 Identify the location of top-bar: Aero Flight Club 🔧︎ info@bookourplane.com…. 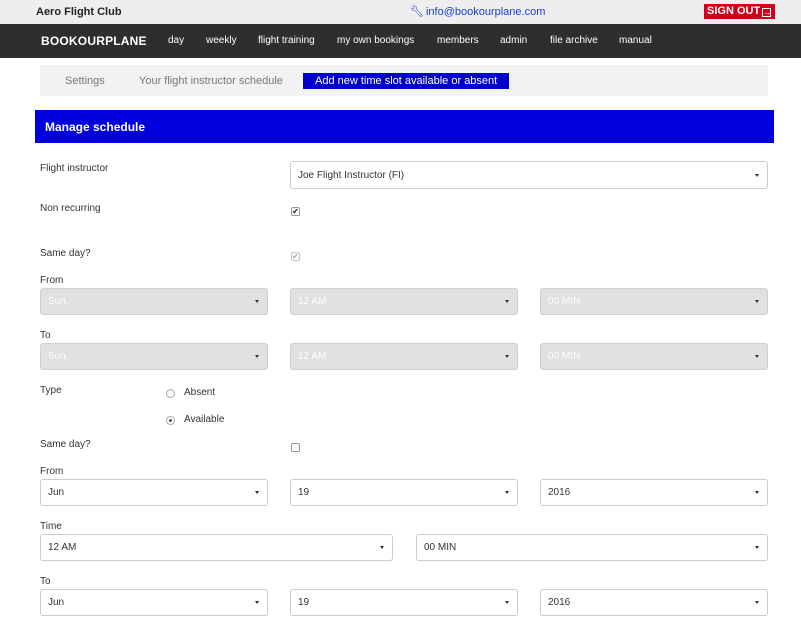
(400, 12).